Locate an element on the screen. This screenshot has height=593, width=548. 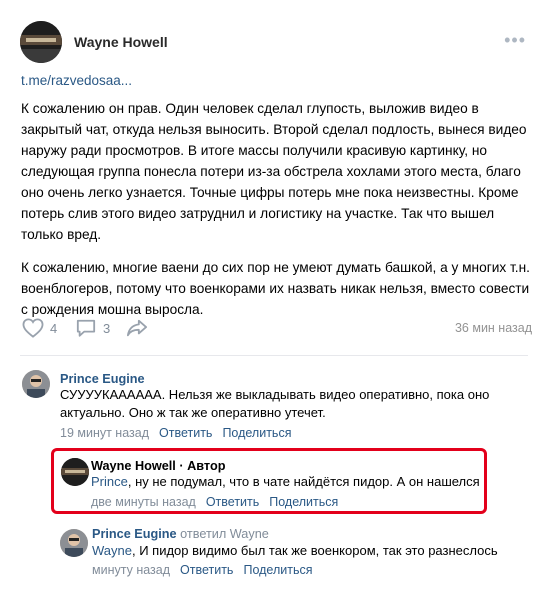
mention-link: Wayne is located at coordinates (112, 550).